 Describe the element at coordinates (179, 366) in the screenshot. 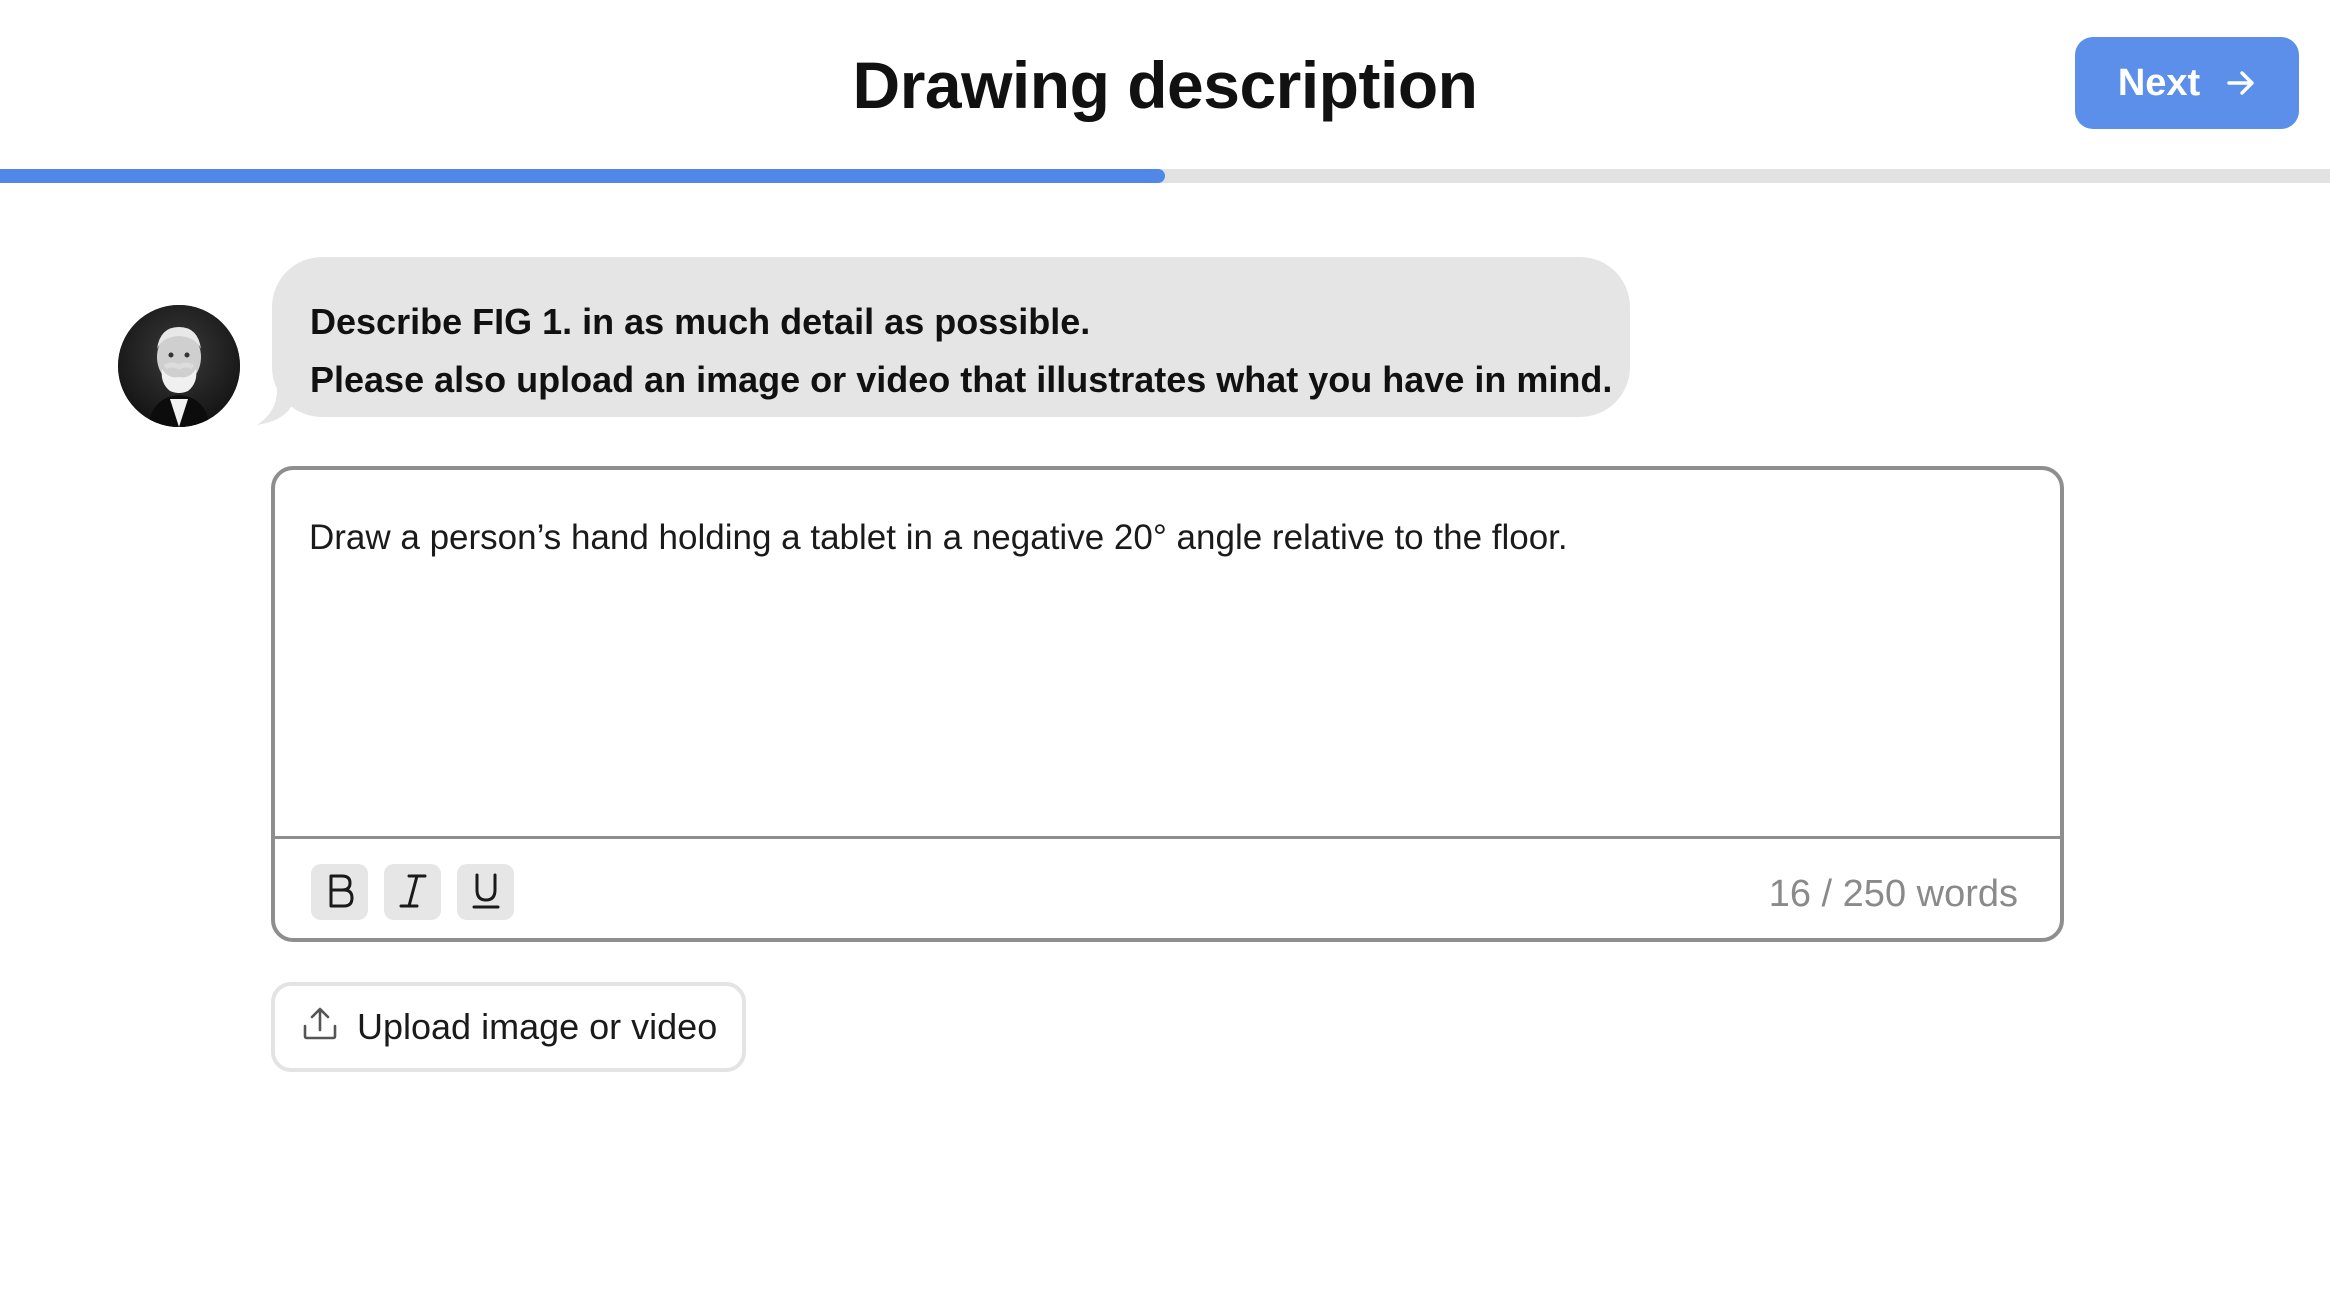

I see `avatar` at that location.